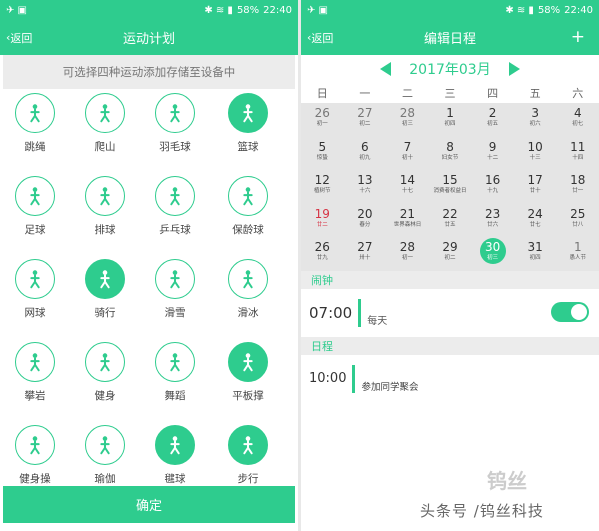 The image size is (599, 531). I want to click on calendar-day: 8 妇女节, so click(450, 154).